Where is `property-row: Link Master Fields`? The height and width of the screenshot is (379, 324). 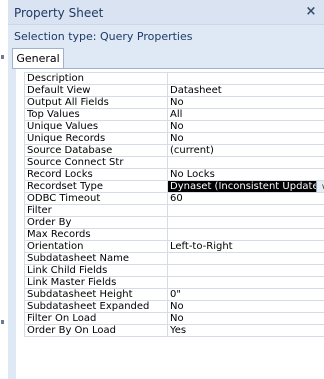 property-row: Link Master Fields is located at coordinates (174, 282).